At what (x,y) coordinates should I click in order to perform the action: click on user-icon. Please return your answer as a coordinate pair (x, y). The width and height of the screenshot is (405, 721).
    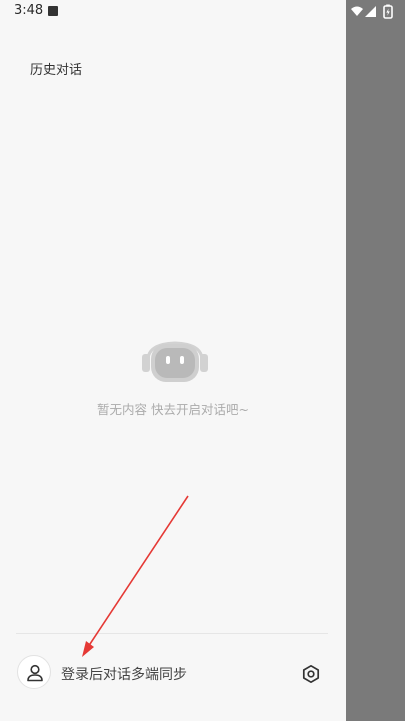
    Looking at the image, I should click on (35, 673).